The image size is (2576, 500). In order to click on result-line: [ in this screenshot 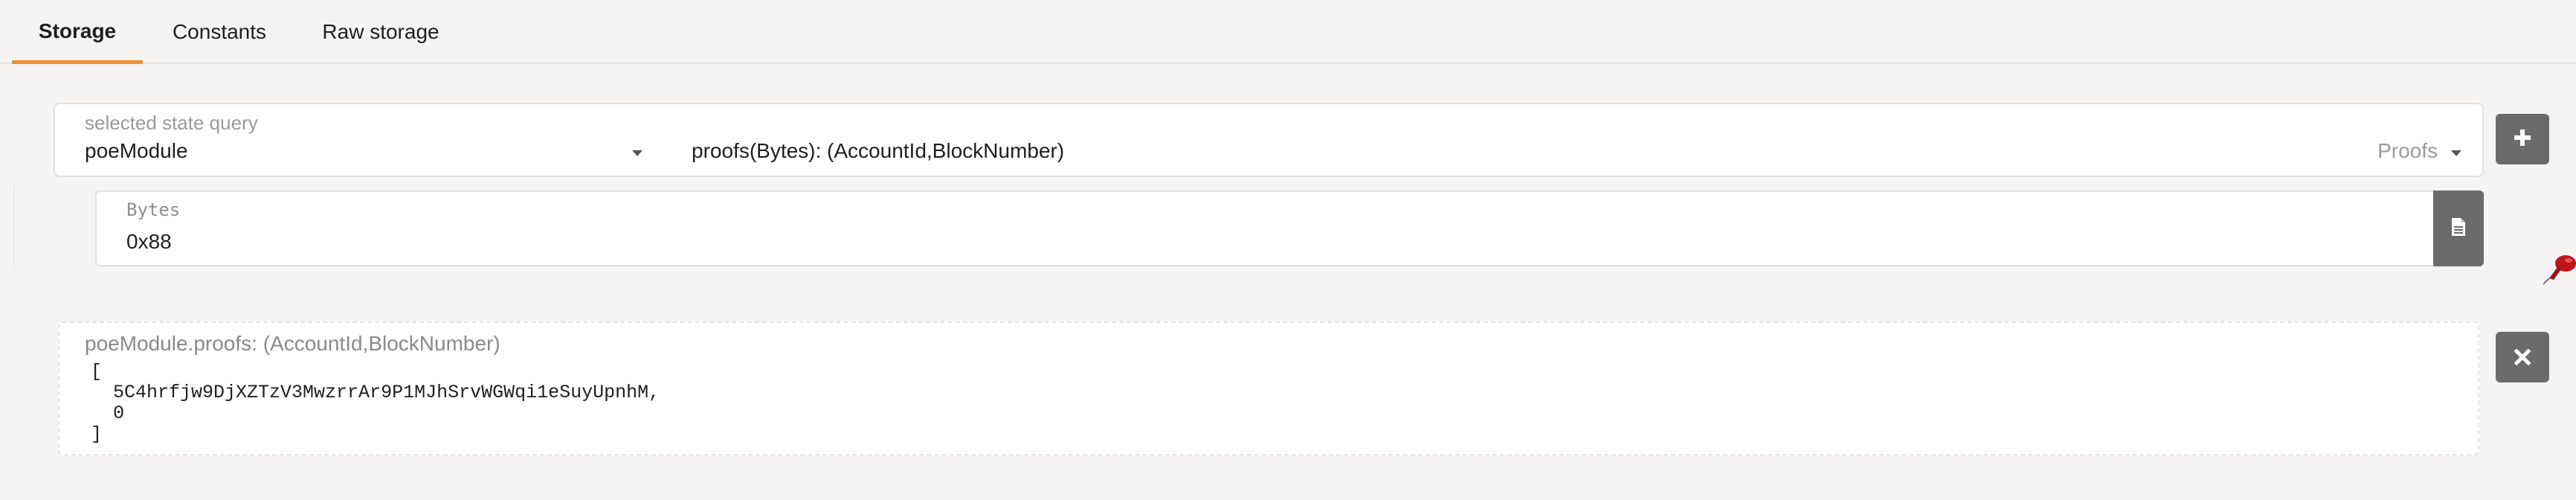, I will do `click(97, 372)`.